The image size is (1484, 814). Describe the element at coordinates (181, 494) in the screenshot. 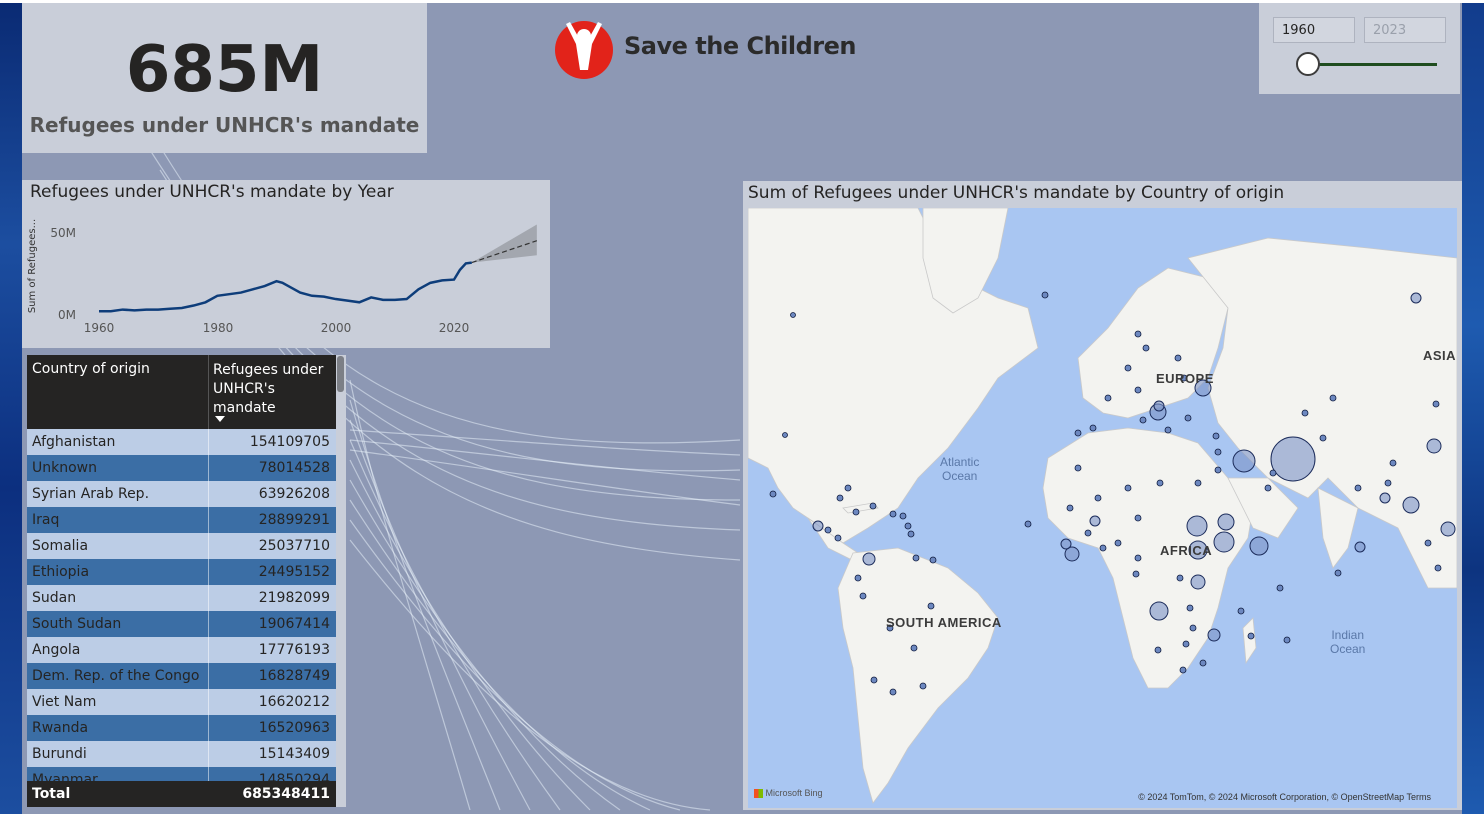

I see `table-row: Syrian Arab Rep. 63926208` at that location.